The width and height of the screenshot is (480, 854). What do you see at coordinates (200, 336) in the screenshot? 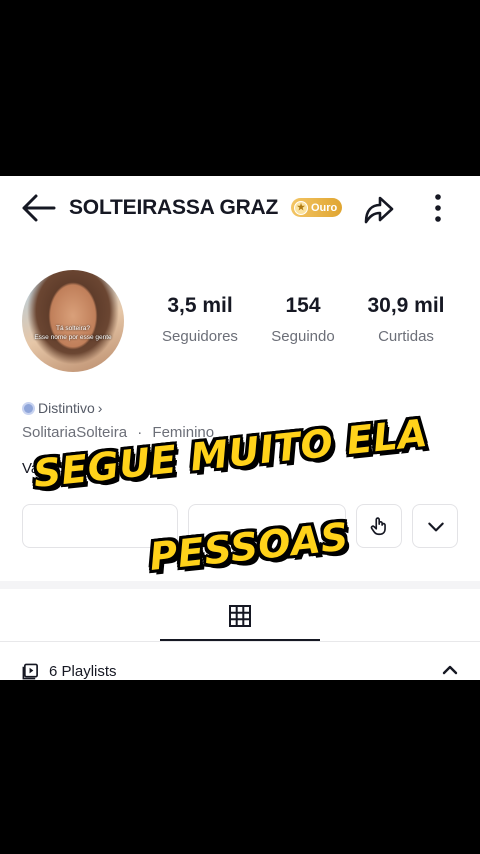
I see `followers-label: Seguidores` at bounding box center [200, 336].